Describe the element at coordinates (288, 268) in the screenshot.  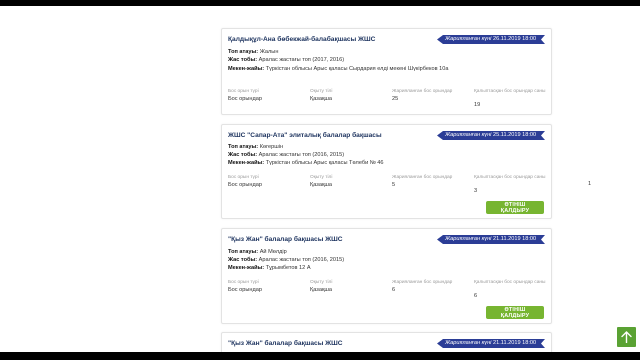
I see `address-value: Тұрымбетов 12 А` at that location.